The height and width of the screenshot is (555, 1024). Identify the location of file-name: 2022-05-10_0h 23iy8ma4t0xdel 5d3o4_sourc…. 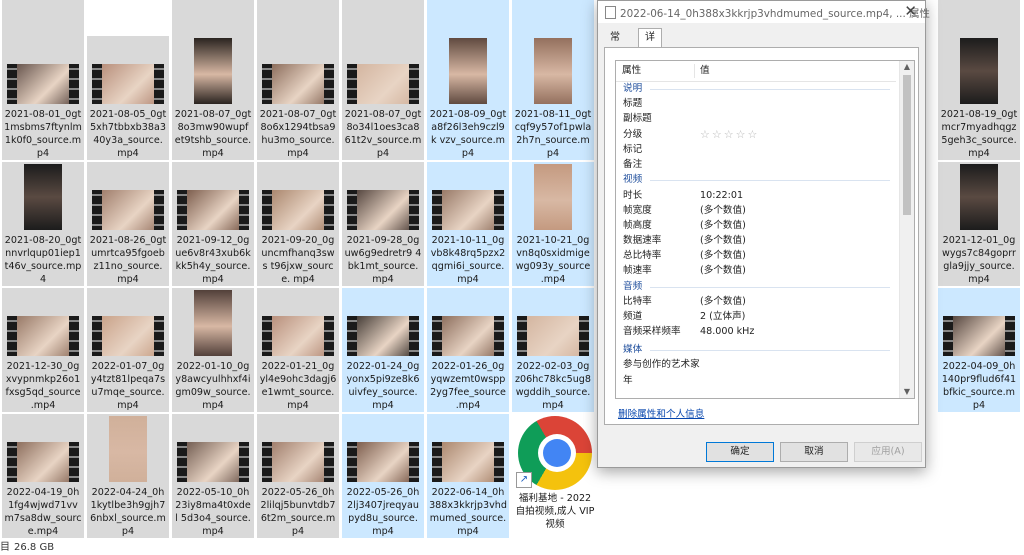
(213, 512).